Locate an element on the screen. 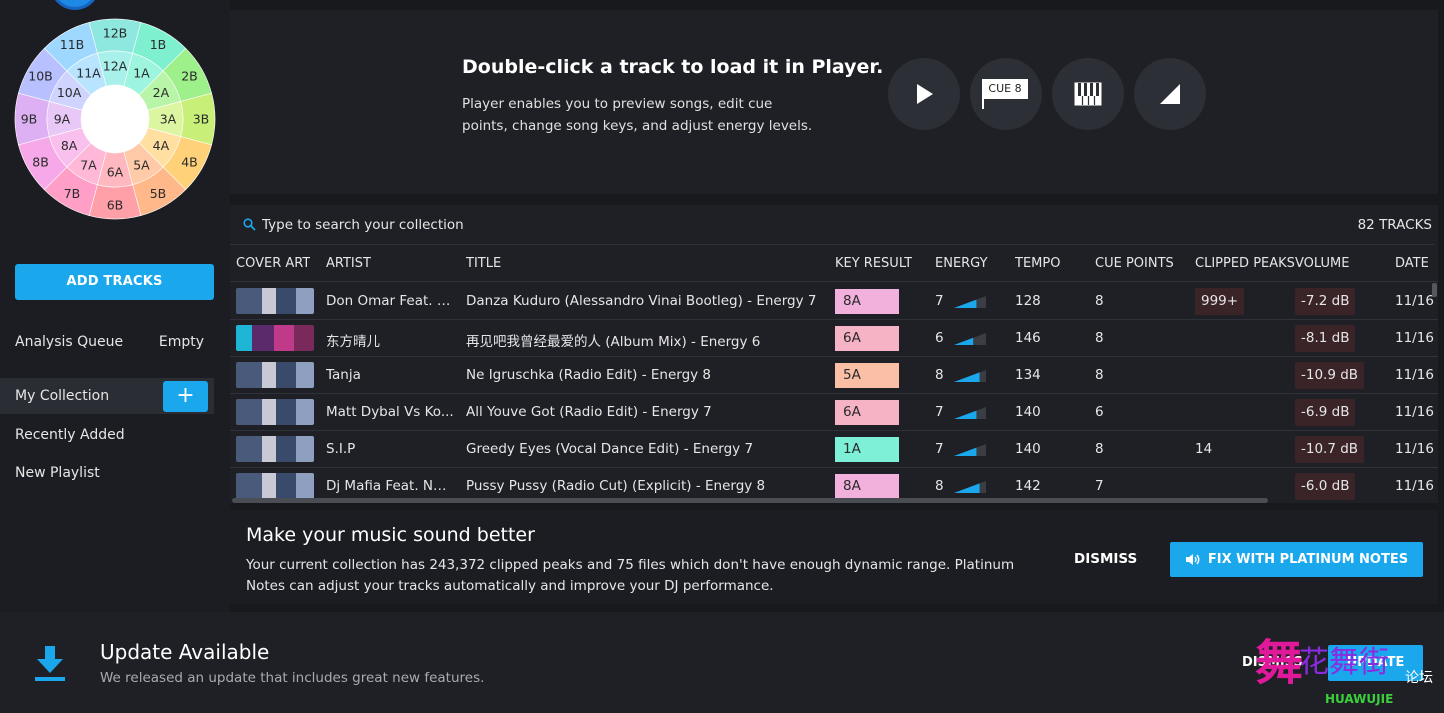 Image resolution: width=1444 pixels, height=713 pixels. tempo-value: 128 is located at coordinates (1028, 301).